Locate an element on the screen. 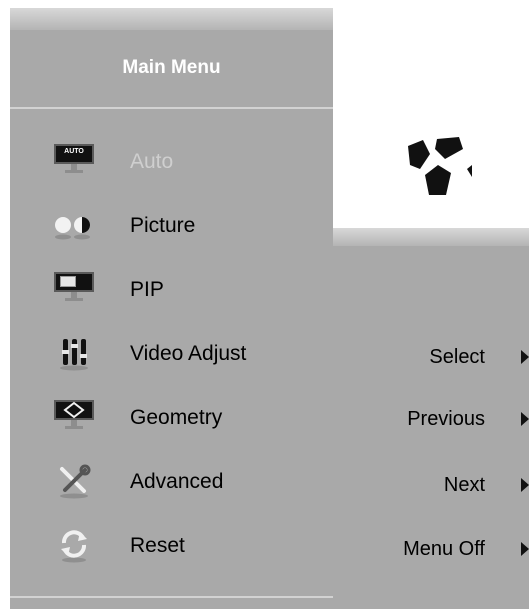 Image resolution: width=529 pixels, height=609 pixels. menu-item-label: Auto is located at coordinates (152, 161).